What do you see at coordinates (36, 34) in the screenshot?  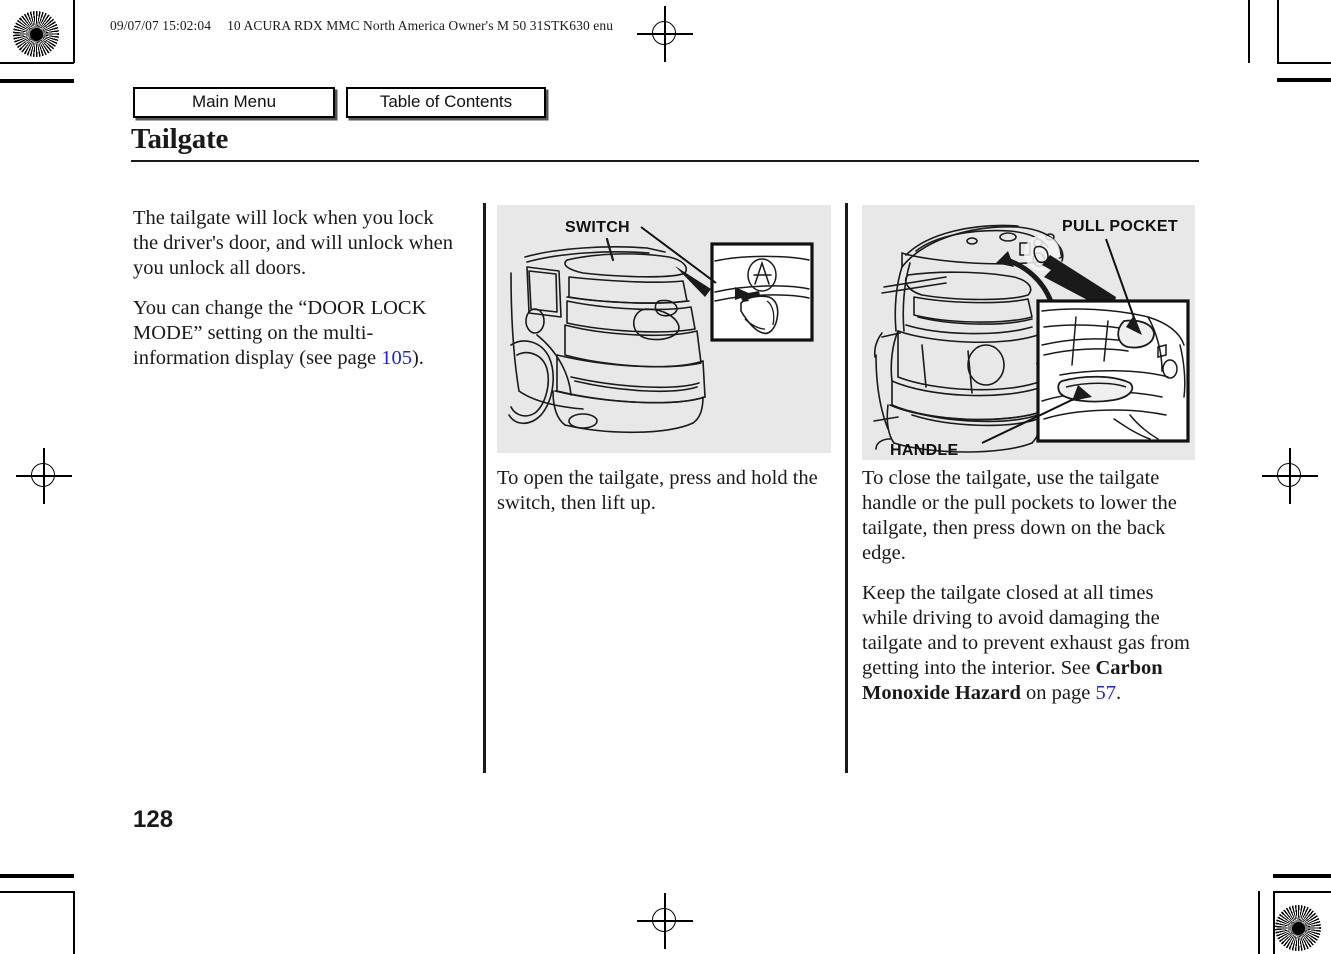 I see `registration-target-top-left` at bounding box center [36, 34].